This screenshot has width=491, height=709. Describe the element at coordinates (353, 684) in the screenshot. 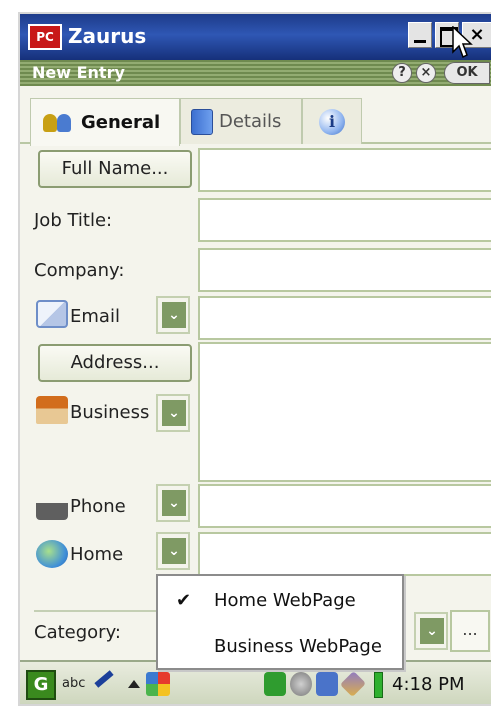

I see `card-icon` at that location.